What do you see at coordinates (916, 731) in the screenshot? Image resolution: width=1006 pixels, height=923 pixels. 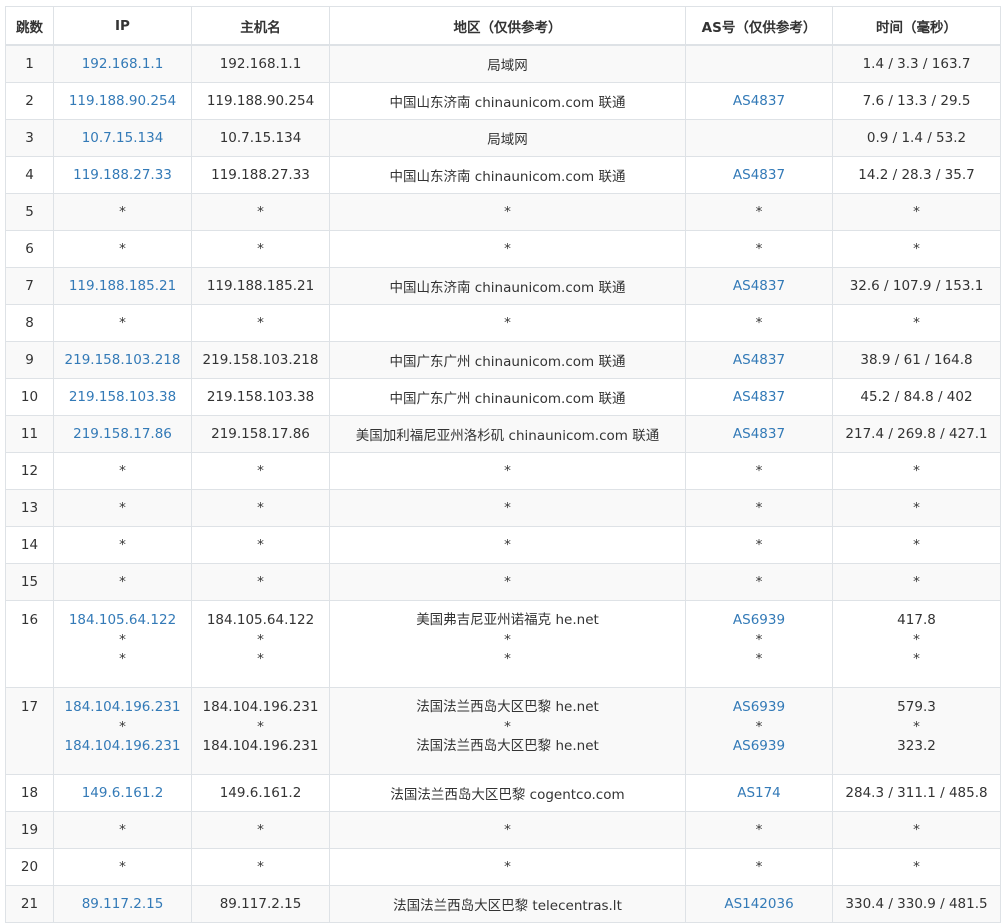 I see `time-cell: 579.3 * 323.2` at bounding box center [916, 731].